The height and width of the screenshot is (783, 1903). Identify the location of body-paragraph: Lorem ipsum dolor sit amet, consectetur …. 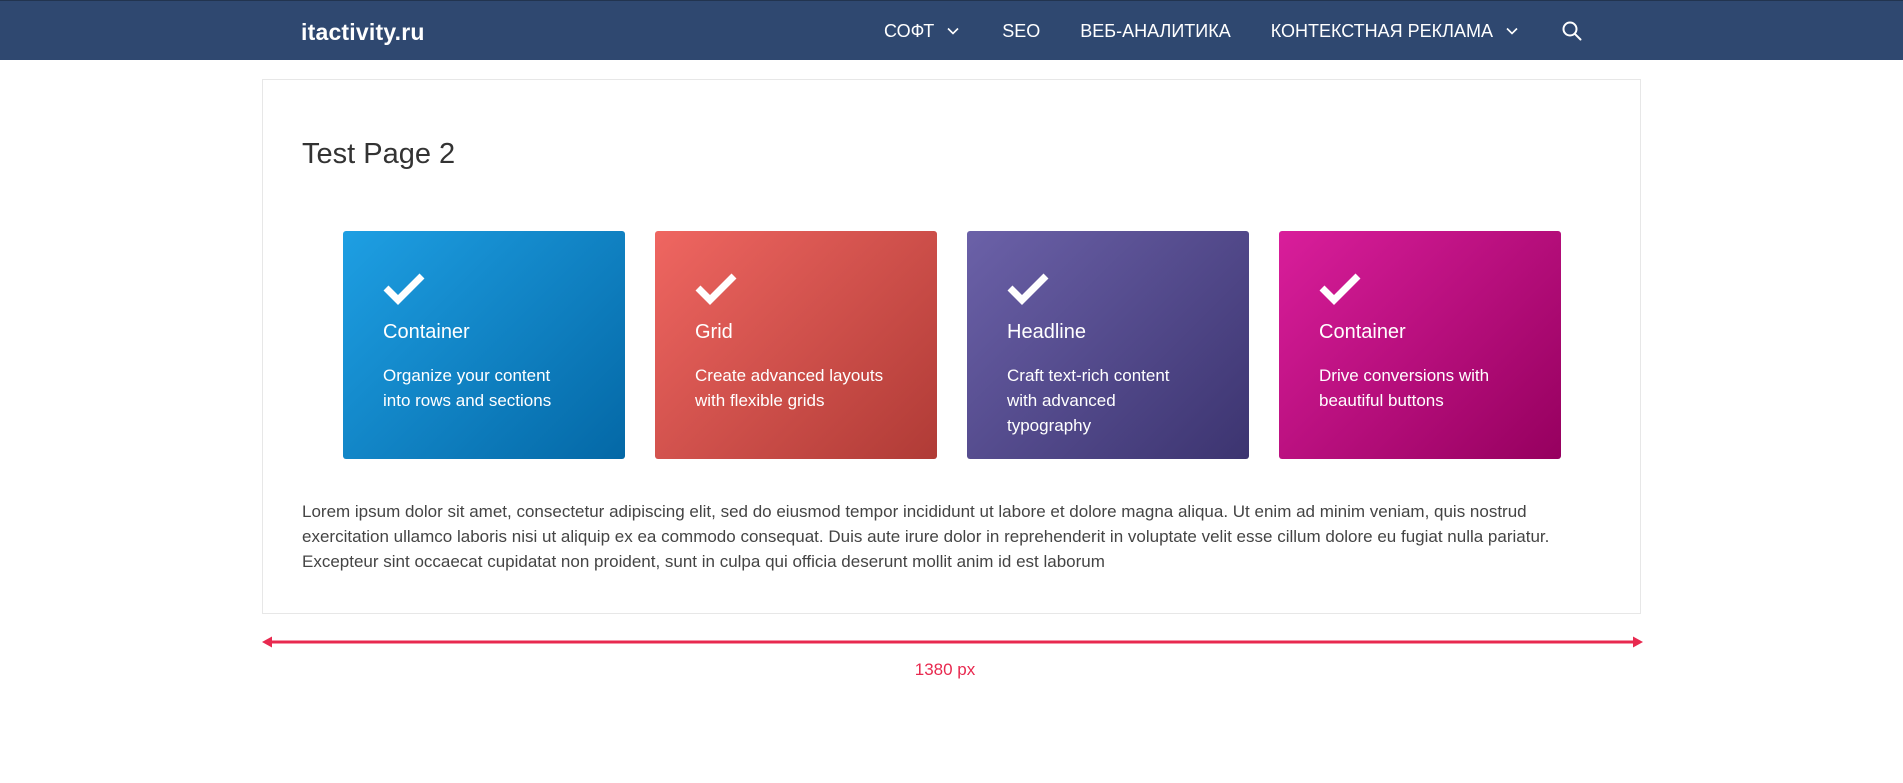
(926, 536).